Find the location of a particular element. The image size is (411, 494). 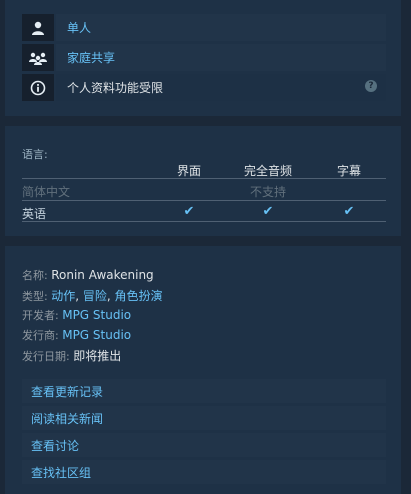

publisher-link: MPG Studio is located at coordinates (96, 335).